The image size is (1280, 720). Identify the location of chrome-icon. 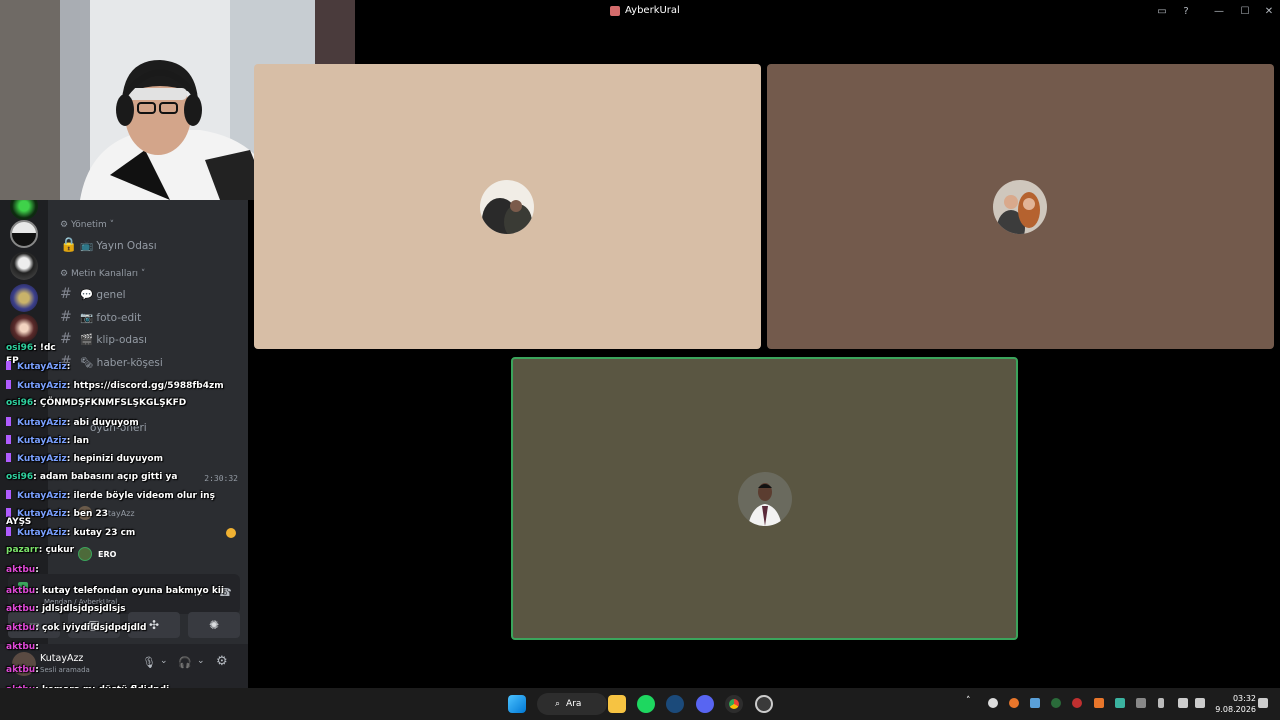
(734, 704).